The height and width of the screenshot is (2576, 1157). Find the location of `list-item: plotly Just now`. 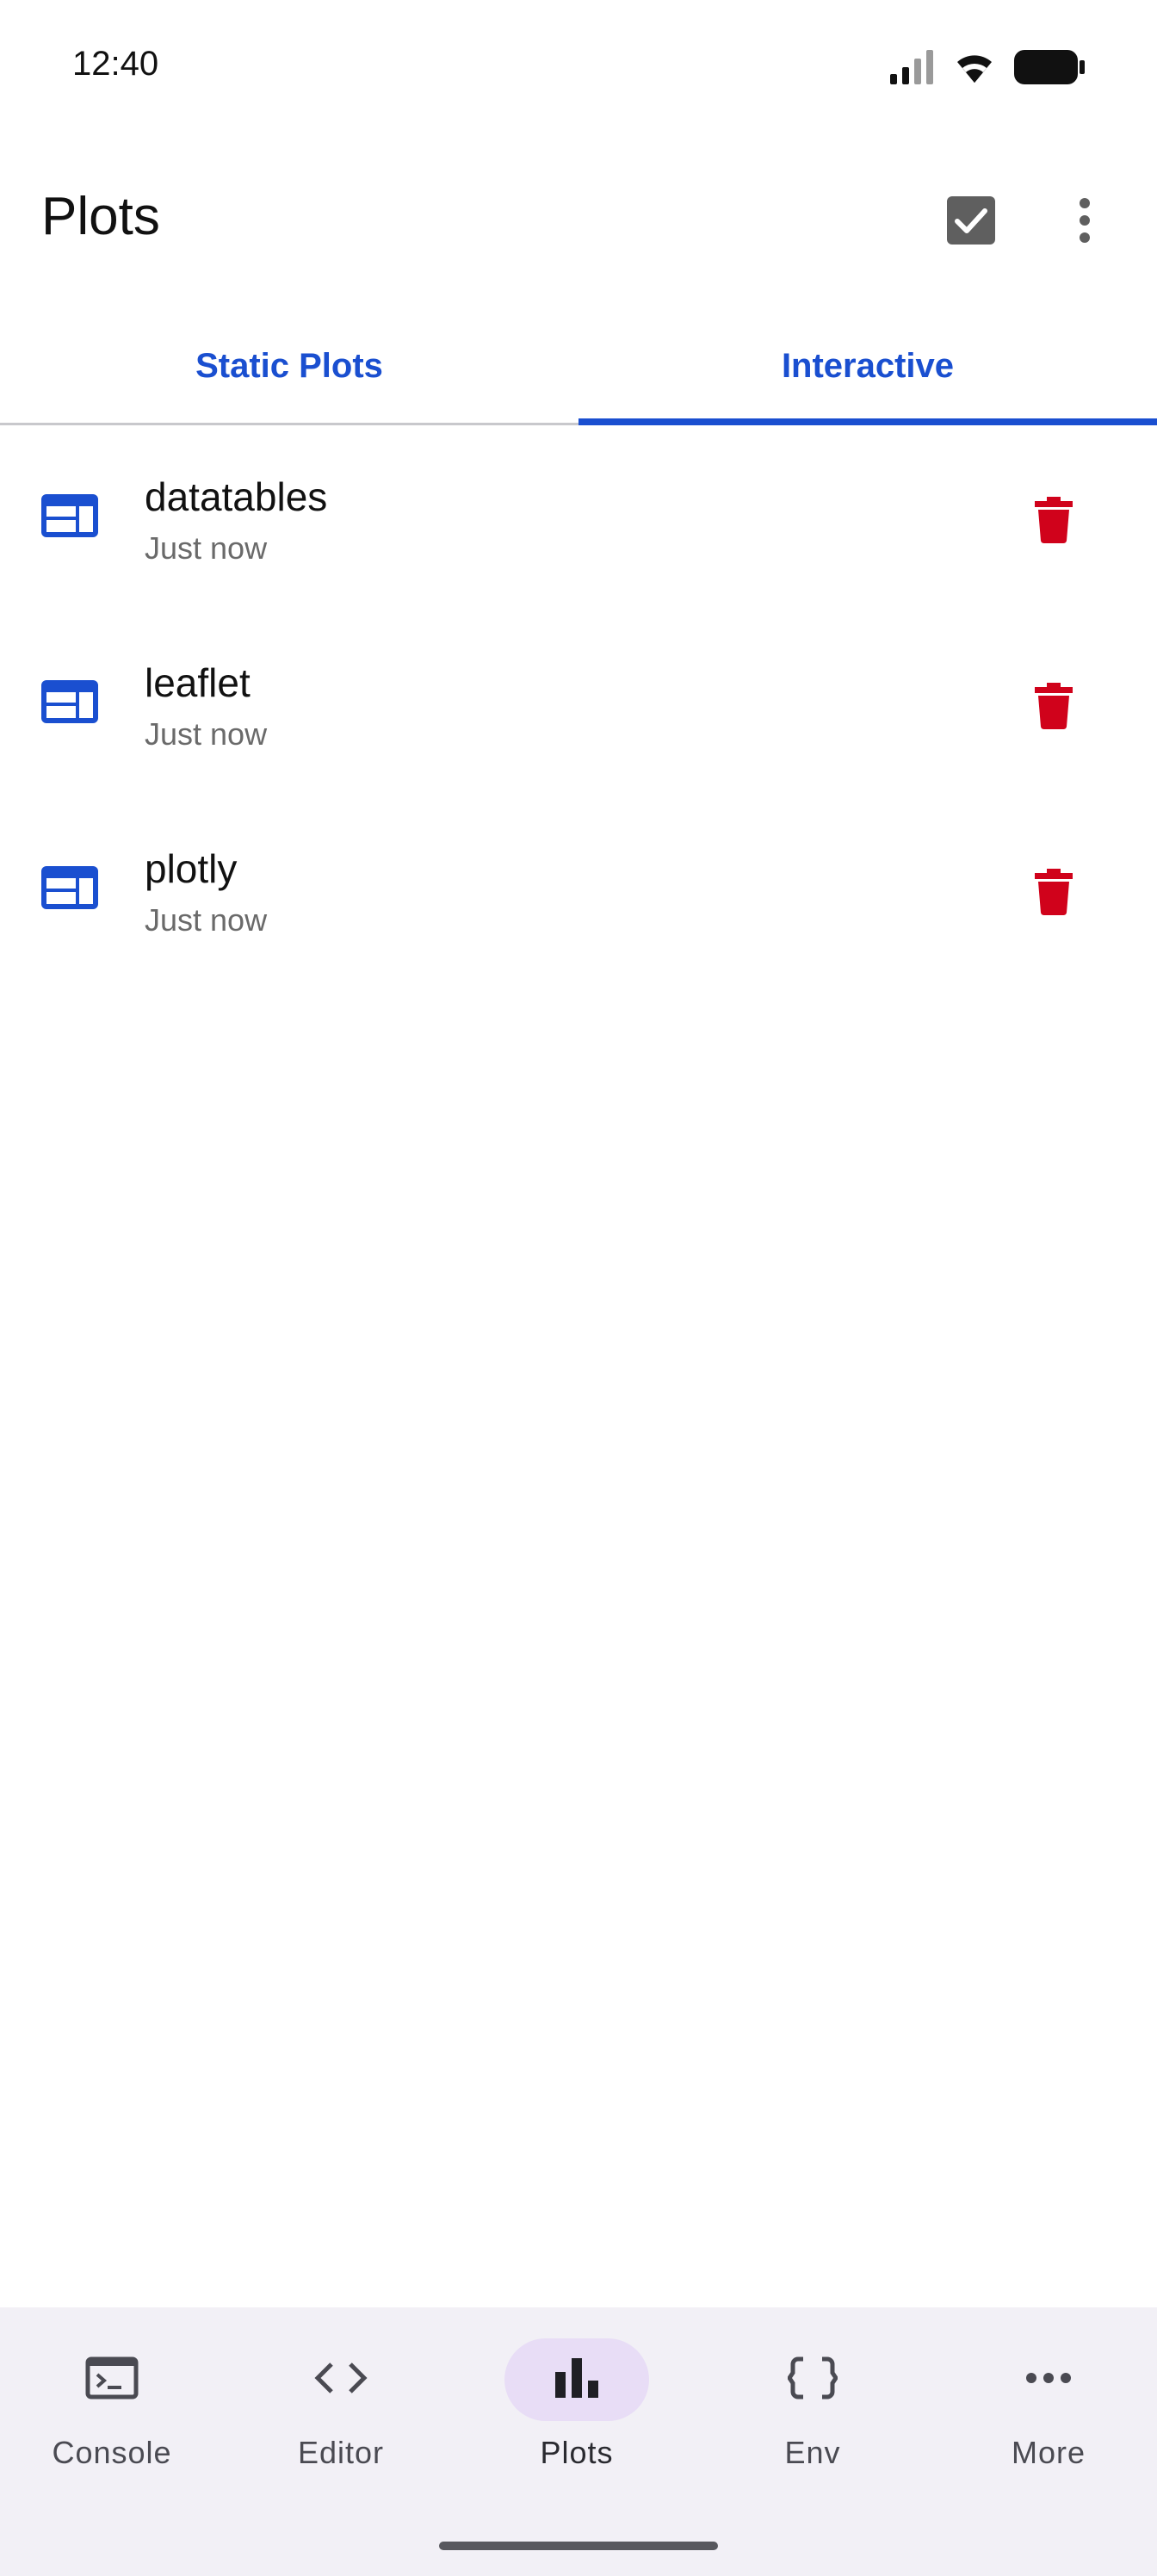

list-item: plotly Just now is located at coordinates (579, 890).